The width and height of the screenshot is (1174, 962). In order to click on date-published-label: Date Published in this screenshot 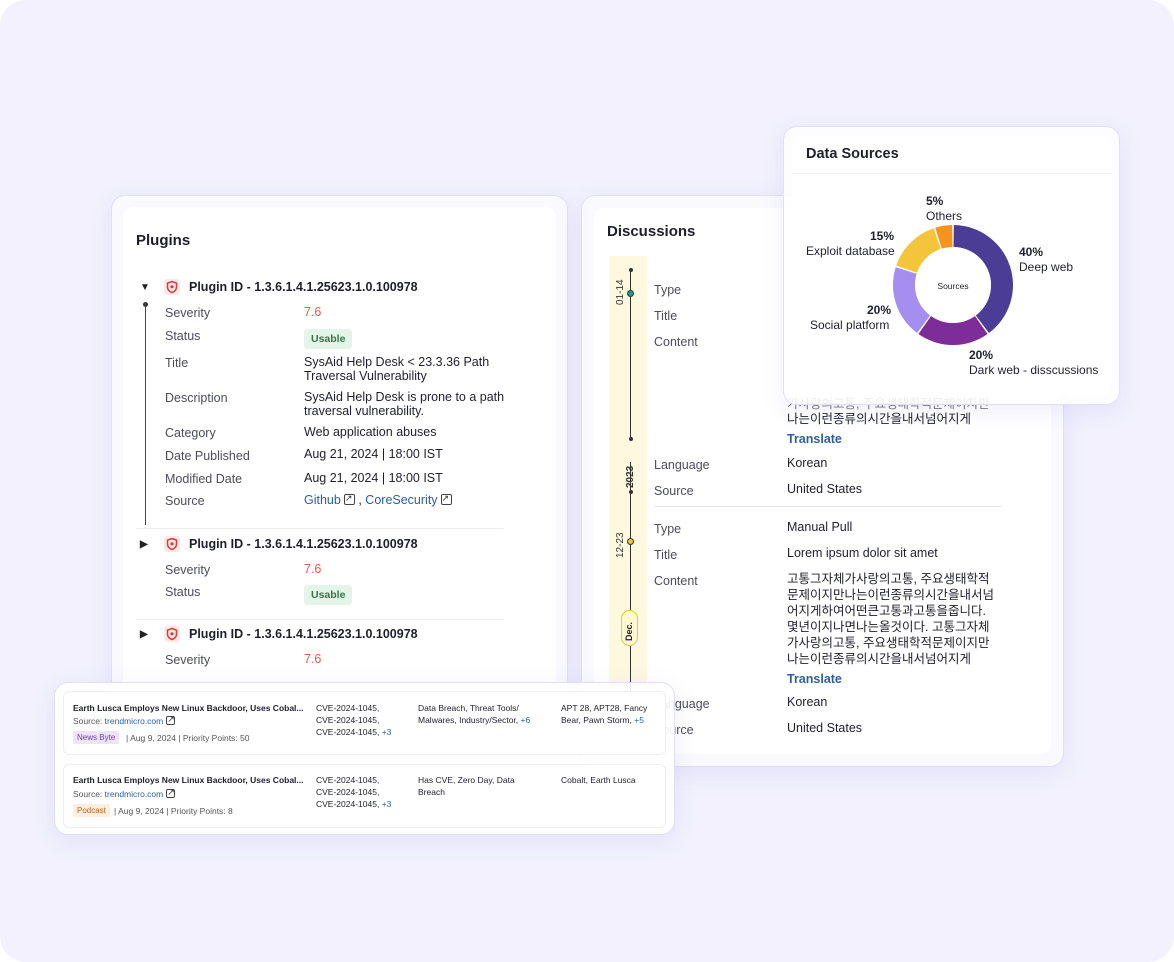, I will do `click(207, 456)`.